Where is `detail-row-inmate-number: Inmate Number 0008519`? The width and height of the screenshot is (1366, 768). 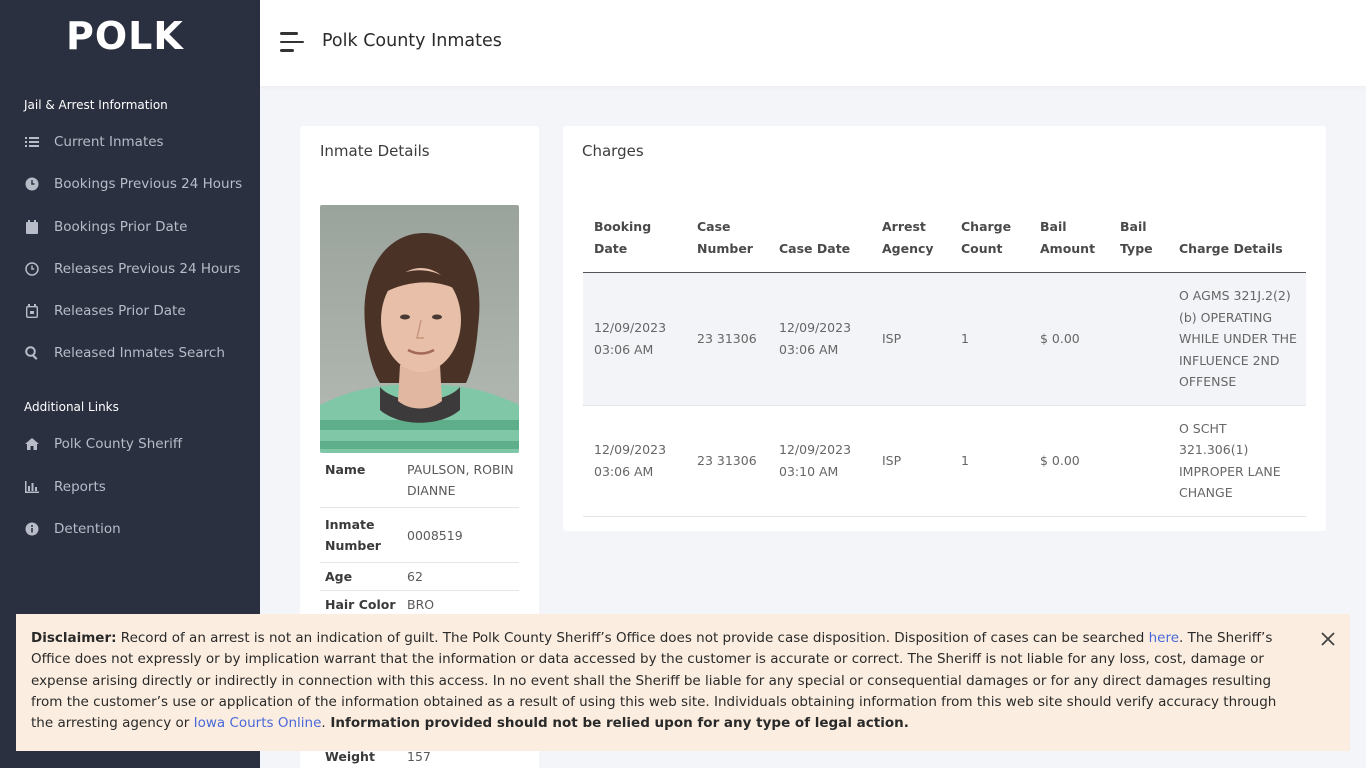
detail-row-inmate-number: Inmate Number 0008519 is located at coordinates (419, 535).